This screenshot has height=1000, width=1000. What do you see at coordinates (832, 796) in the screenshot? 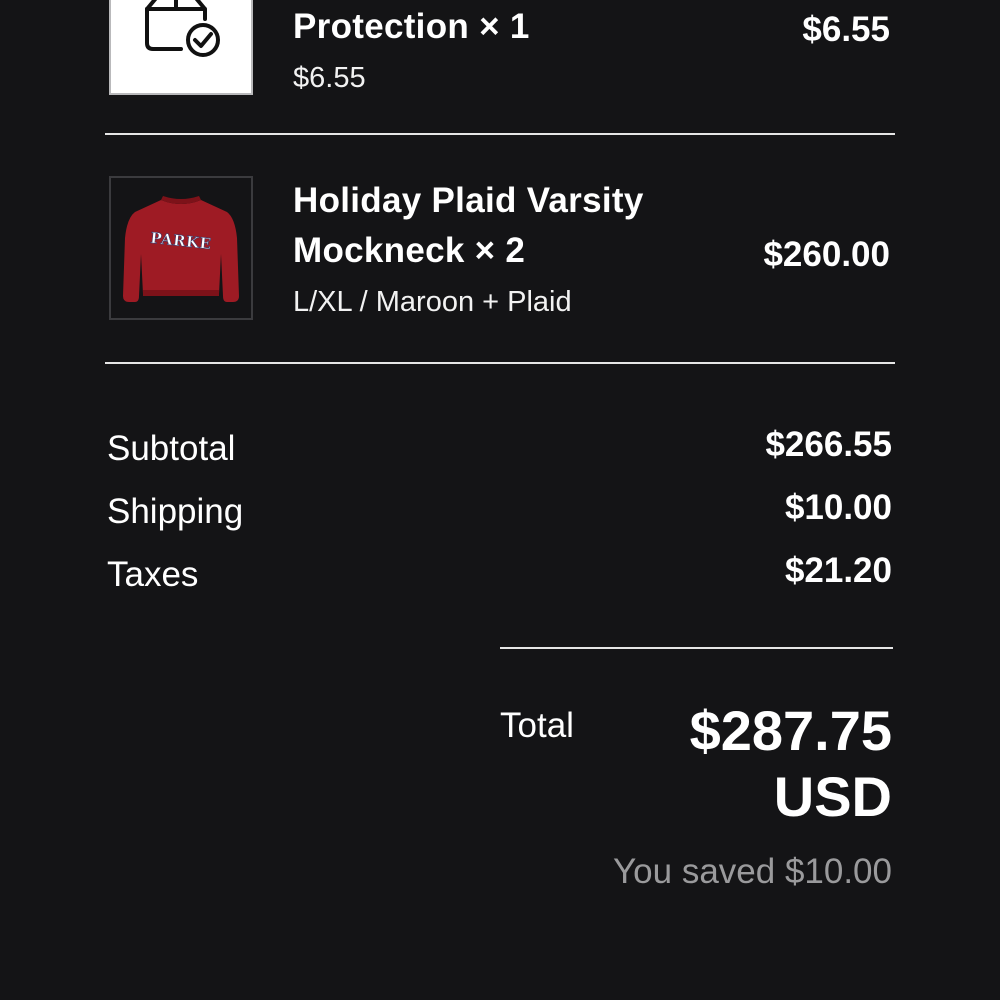
I see `total-currency: USD` at bounding box center [832, 796].